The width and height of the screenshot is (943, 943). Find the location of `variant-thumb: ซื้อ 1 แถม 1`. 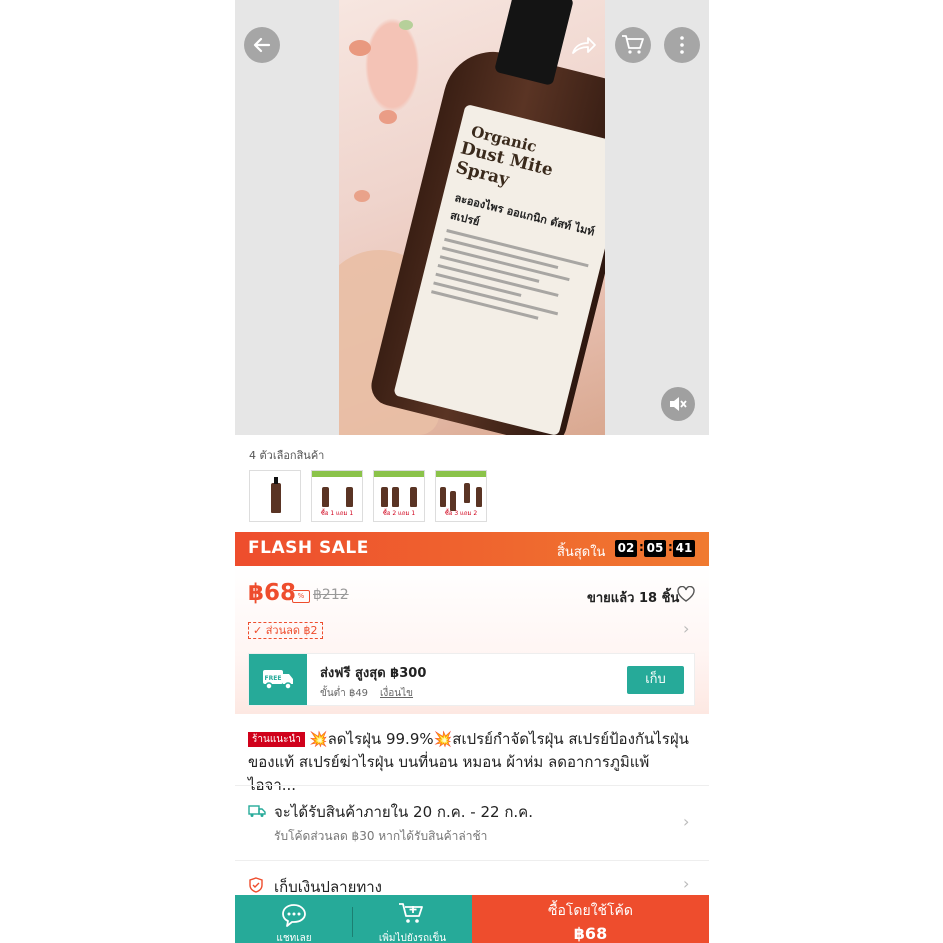

variant-thumb: ซื้อ 1 แถม 1 is located at coordinates (337, 496).